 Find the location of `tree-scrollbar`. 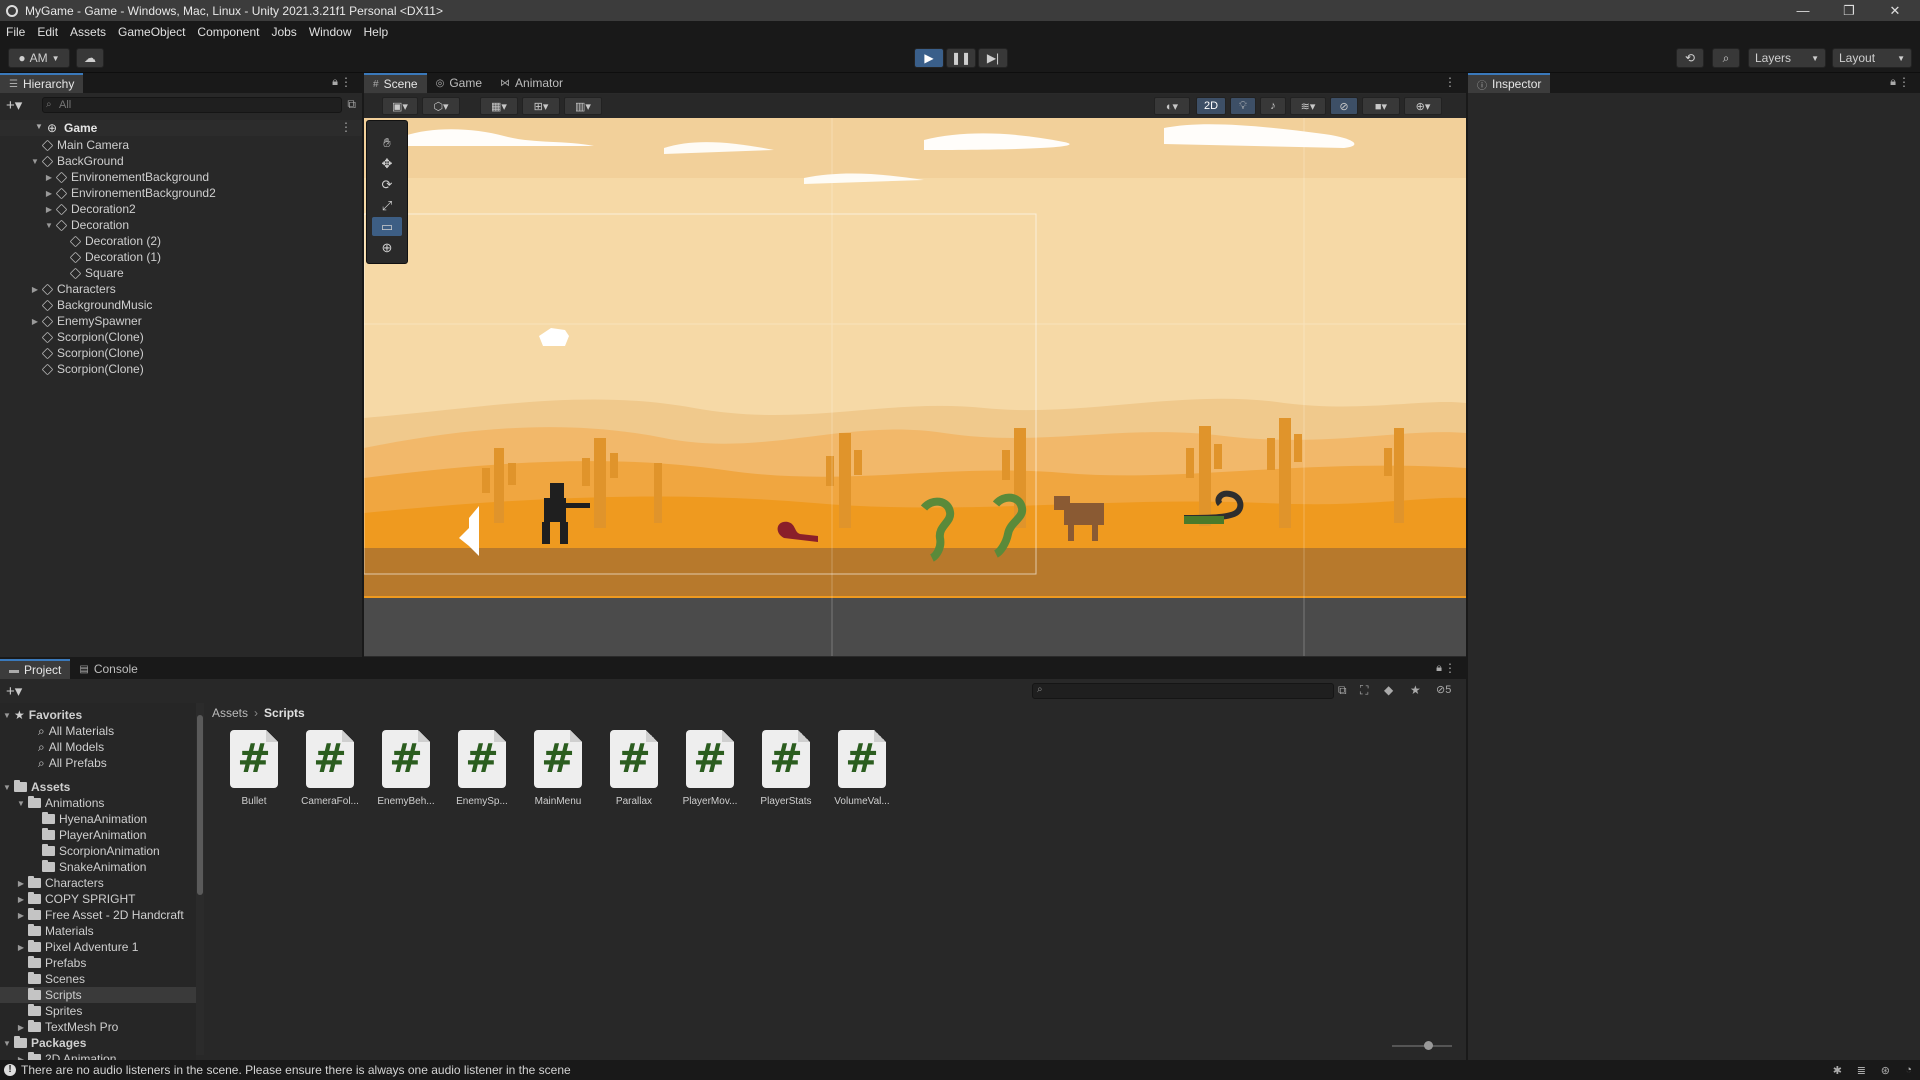

tree-scrollbar is located at coordinates (200, 879).